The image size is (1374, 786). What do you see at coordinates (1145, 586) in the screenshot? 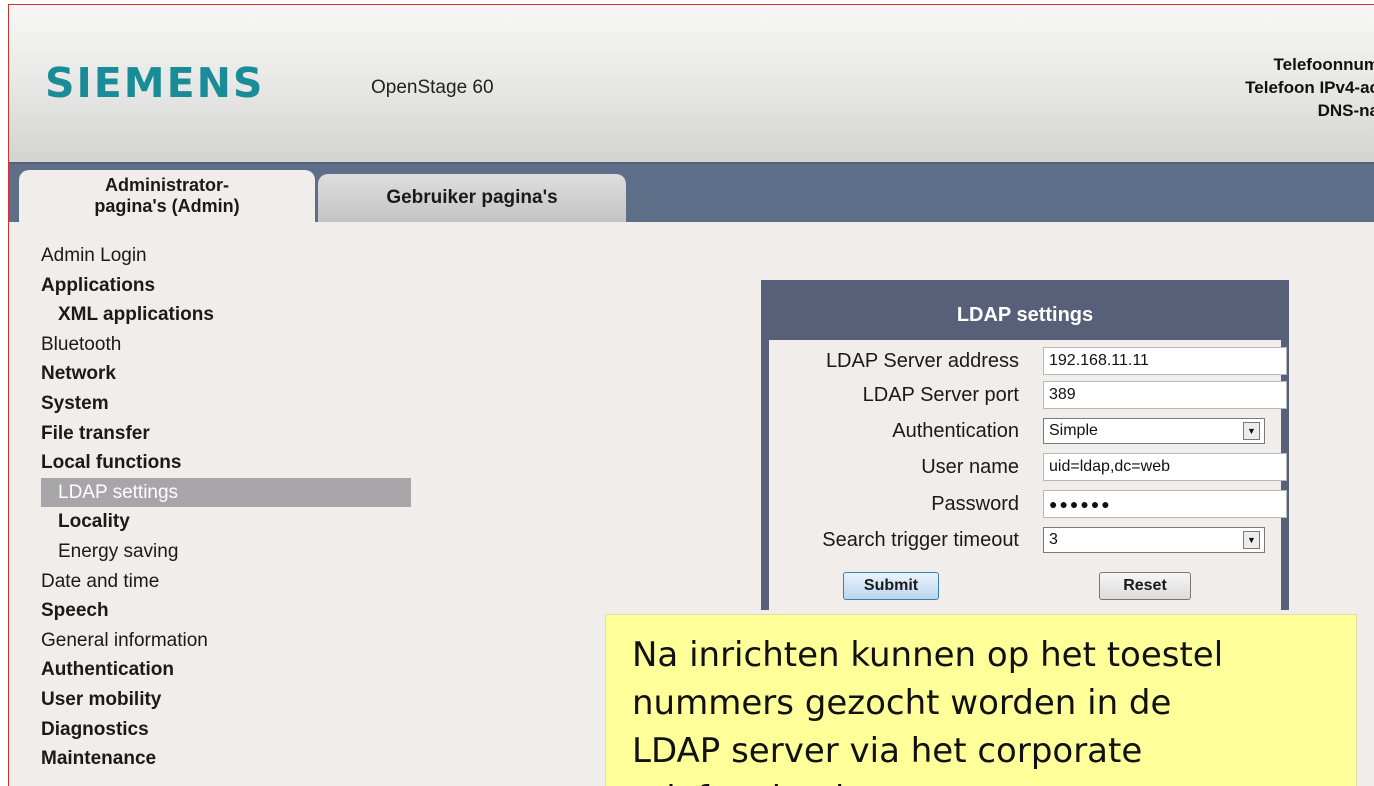
I see `reset-button: Reset` at bounding box center [1145, 586].